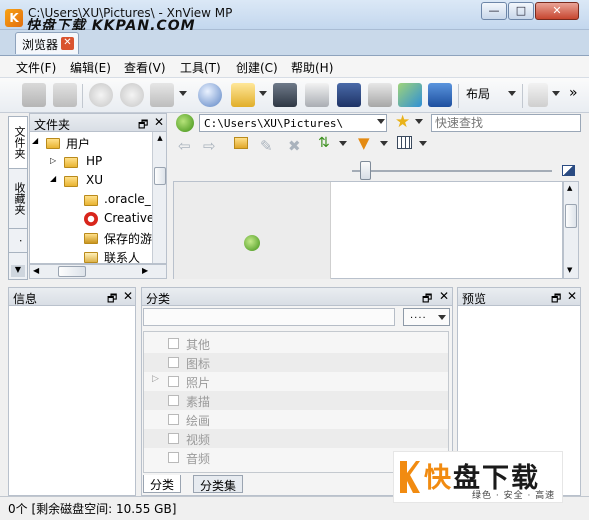  I want to click on zoom-toggle-icon, so click(568, 170).